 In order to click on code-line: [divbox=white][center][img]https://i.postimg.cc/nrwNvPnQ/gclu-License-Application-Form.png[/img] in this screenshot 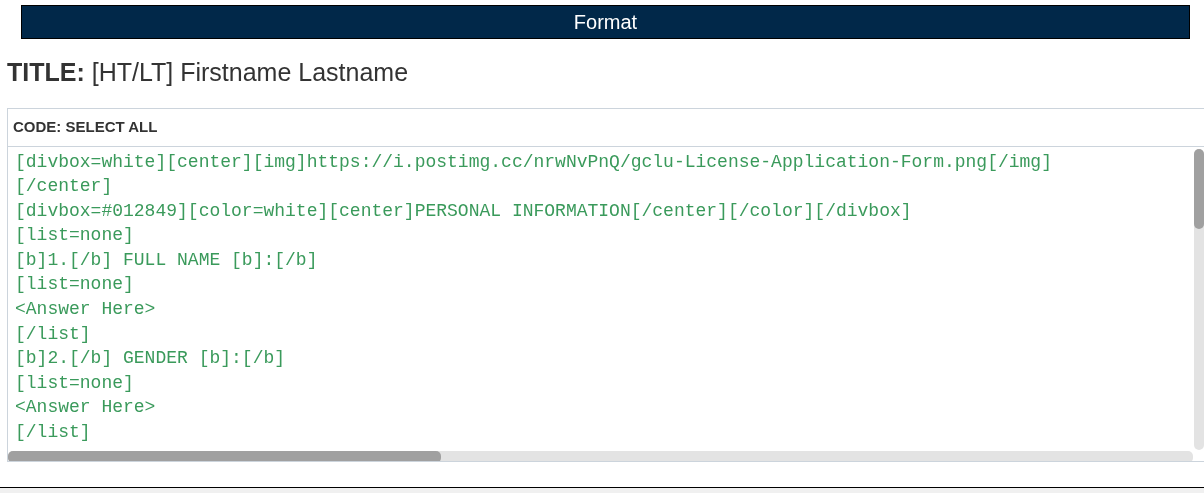, I will do `click(533, 162)`.